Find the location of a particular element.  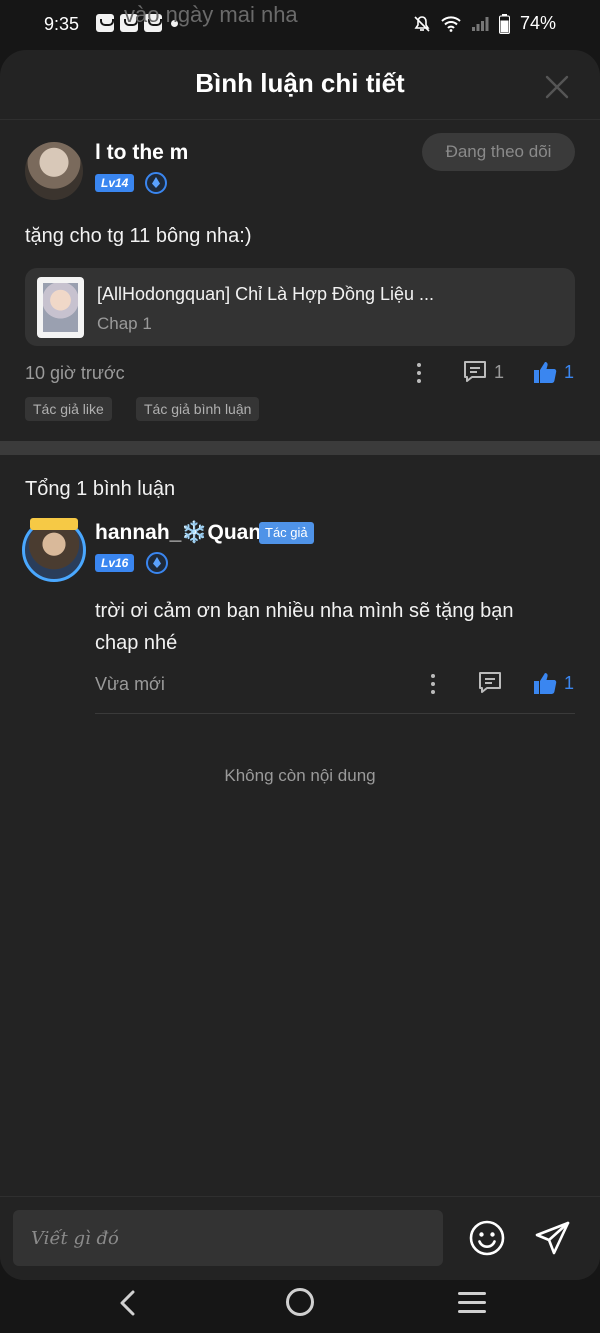

comment-text: tặng cho tg 11 bông nha:) is located at coordinates (138, 236).